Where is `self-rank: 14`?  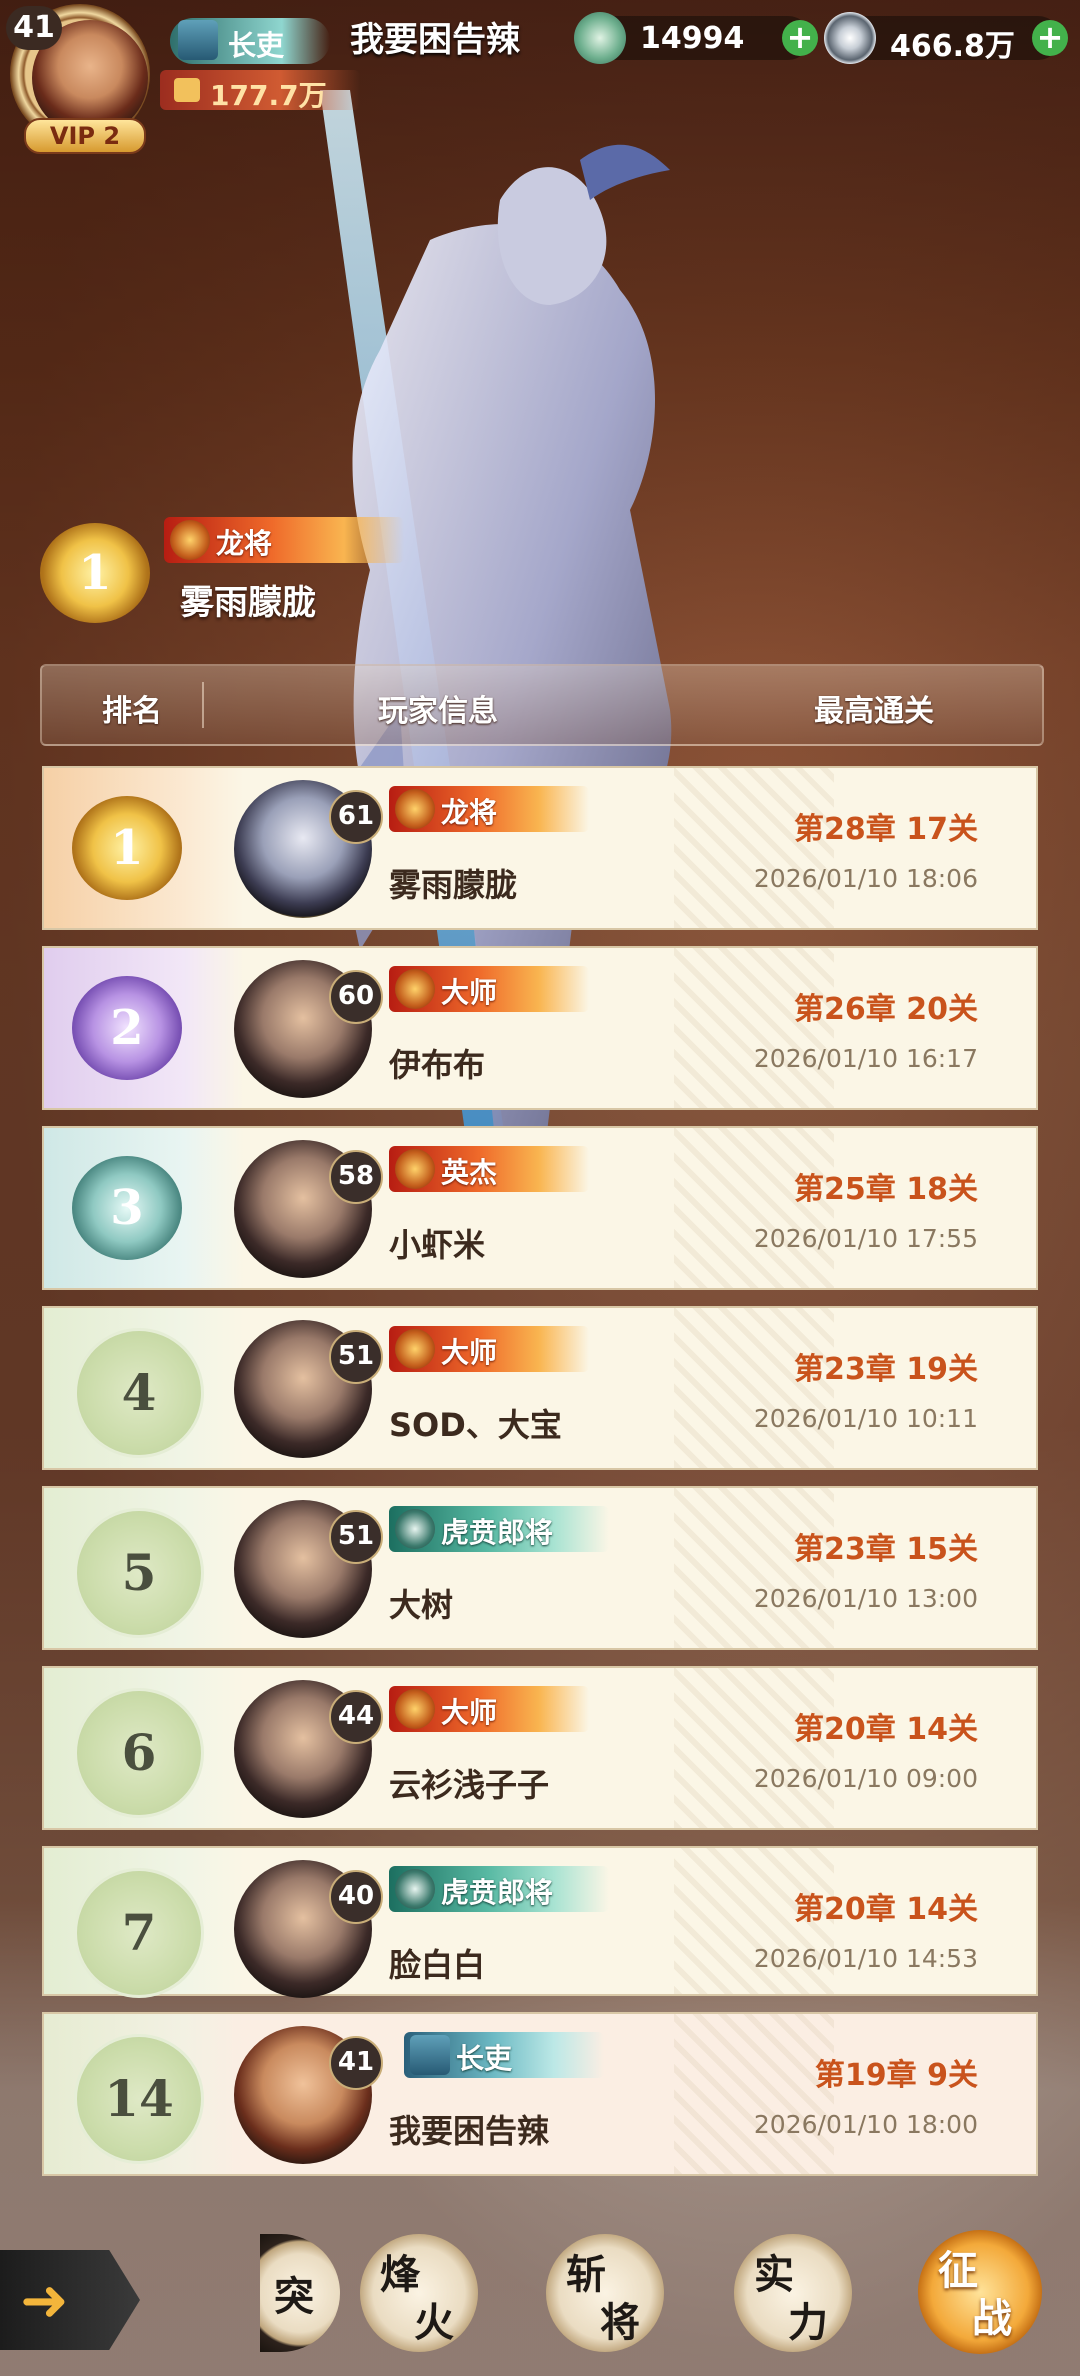
self-rank: 14 is located at coordinates (139, 2098).